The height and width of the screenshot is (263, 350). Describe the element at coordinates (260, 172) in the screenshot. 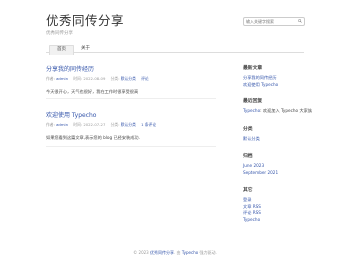

I see `archive-link: September 2021` at that location.